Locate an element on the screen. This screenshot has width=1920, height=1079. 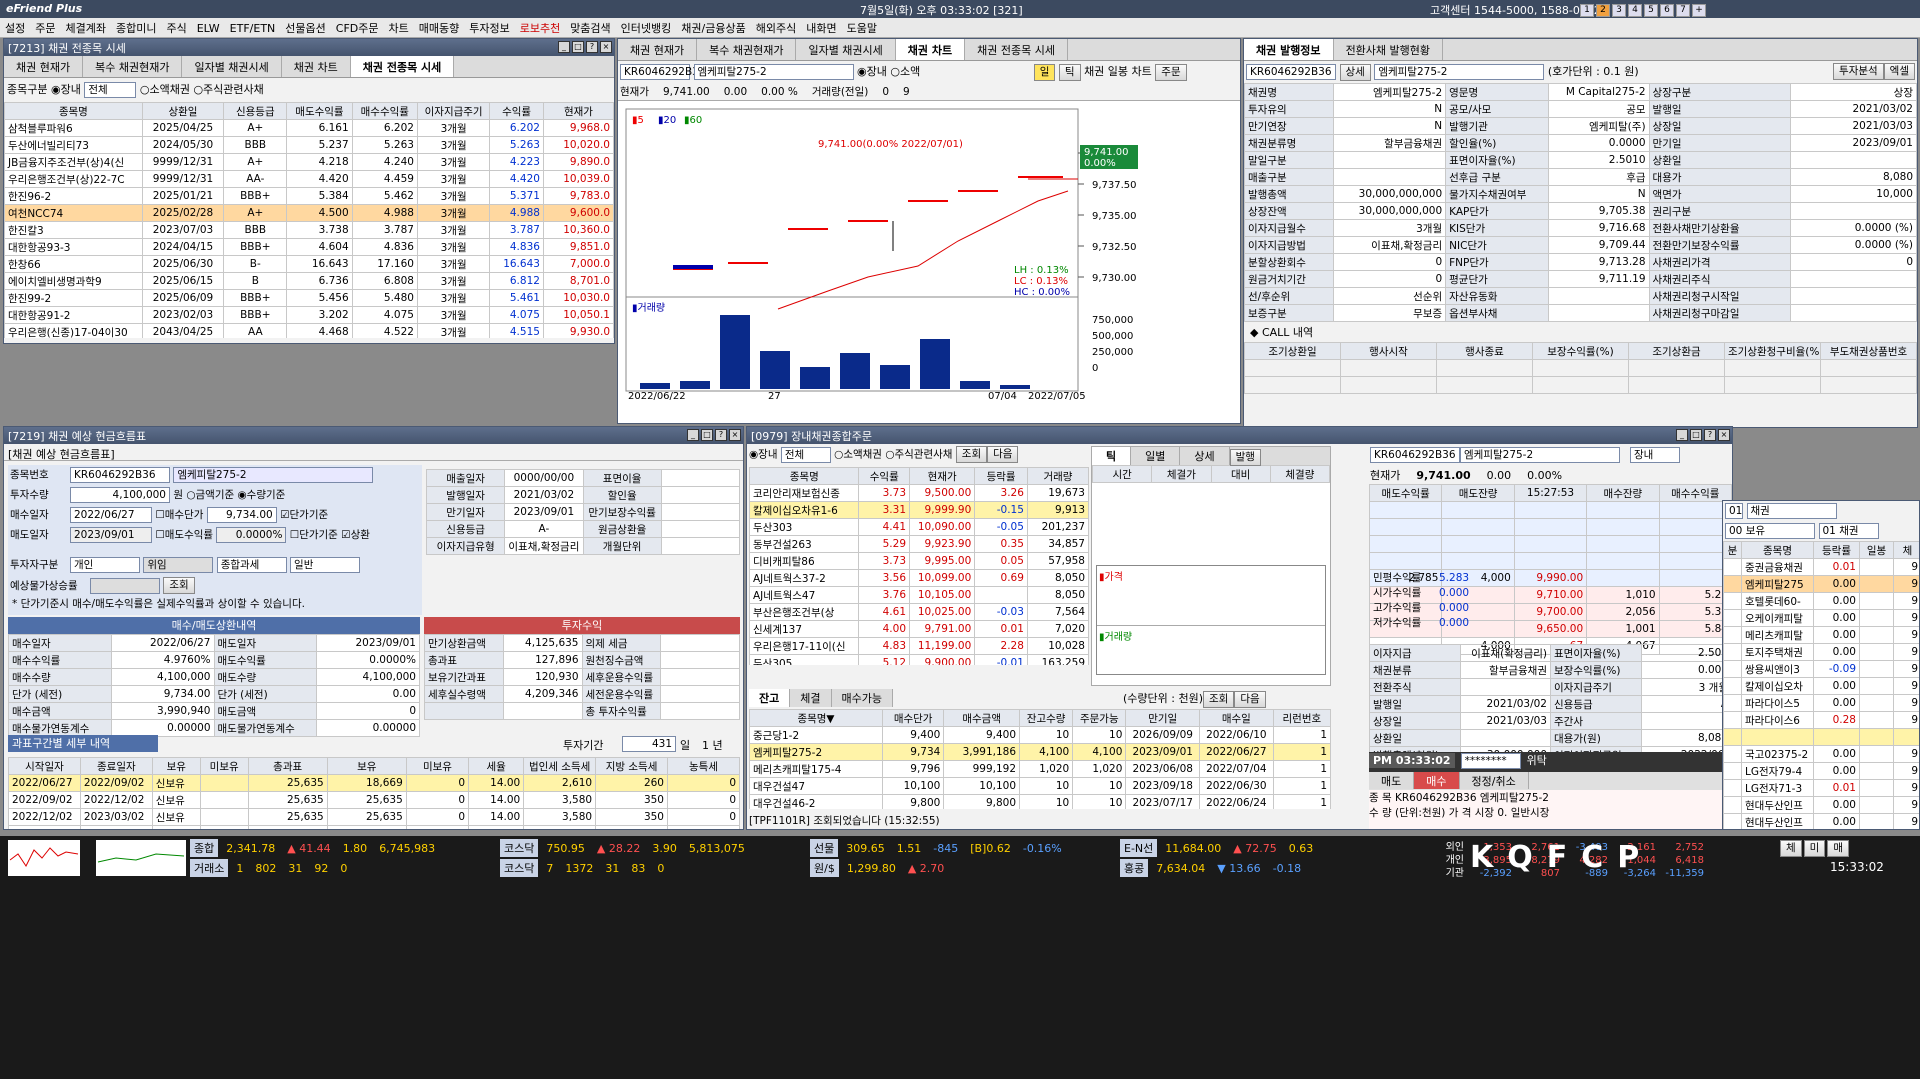
column-header: 리런번호 is located at coordinates (1301, 718).